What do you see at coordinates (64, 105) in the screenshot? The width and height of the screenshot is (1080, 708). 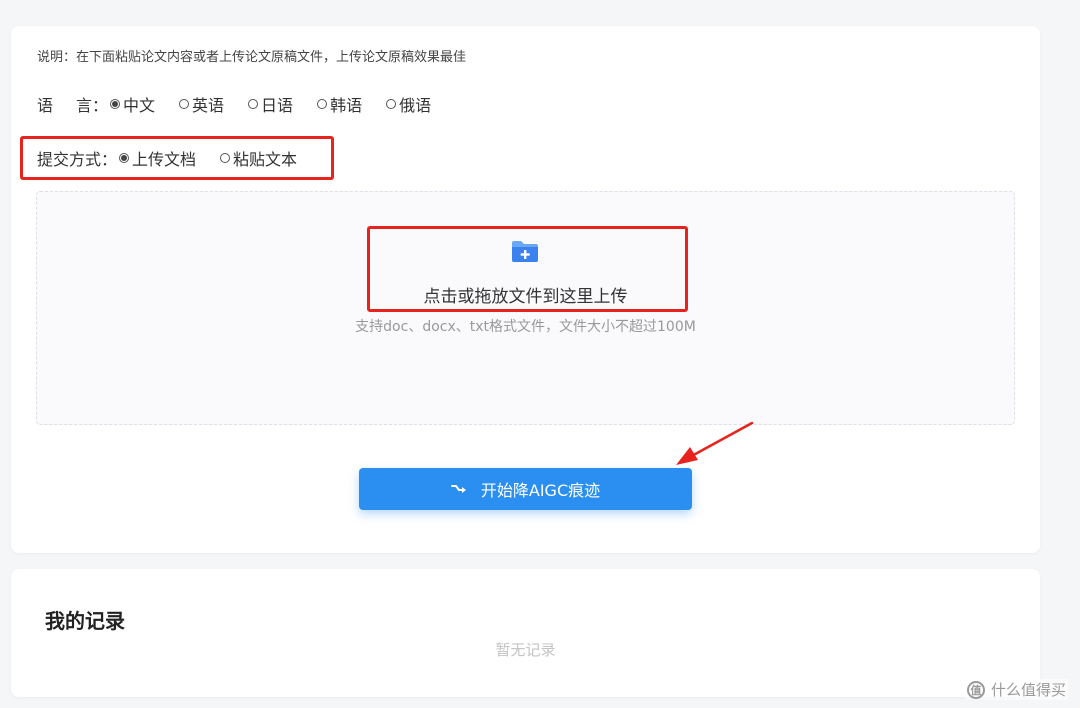 I see `language-label: 语 言` at bounding box center [64, 105].